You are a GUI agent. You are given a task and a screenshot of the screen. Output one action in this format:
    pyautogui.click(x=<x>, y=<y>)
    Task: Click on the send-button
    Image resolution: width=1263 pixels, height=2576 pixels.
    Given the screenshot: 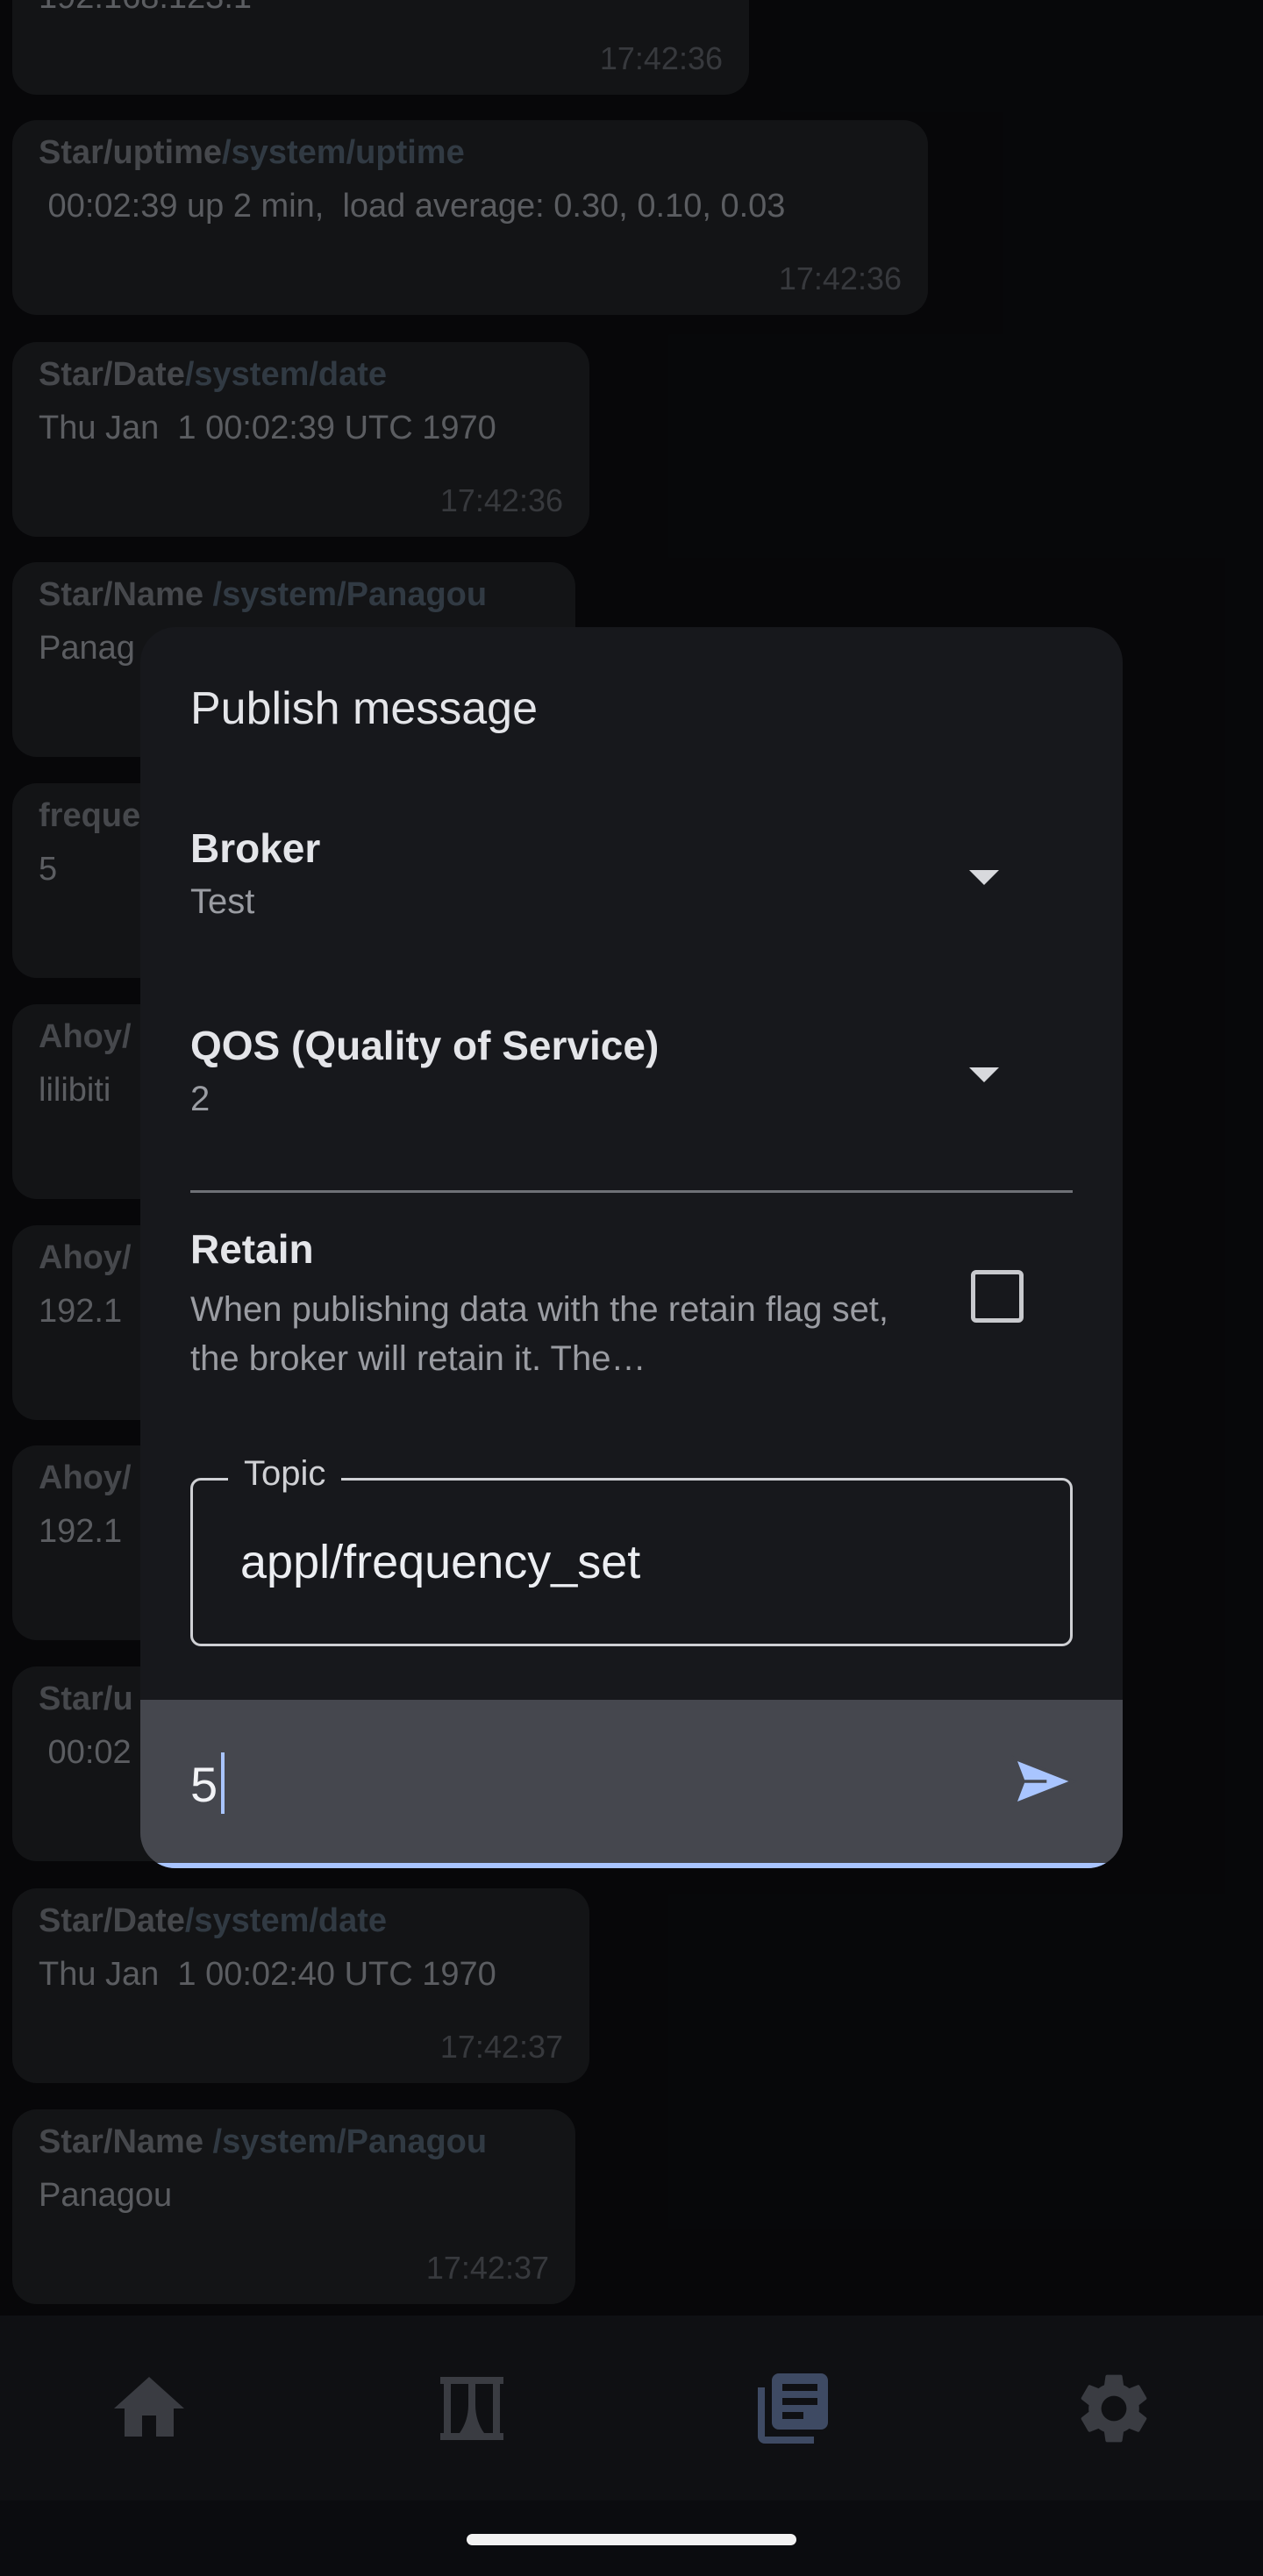 What is the action you would take?
    pyautogui.click(x=1044, y=1782)
    